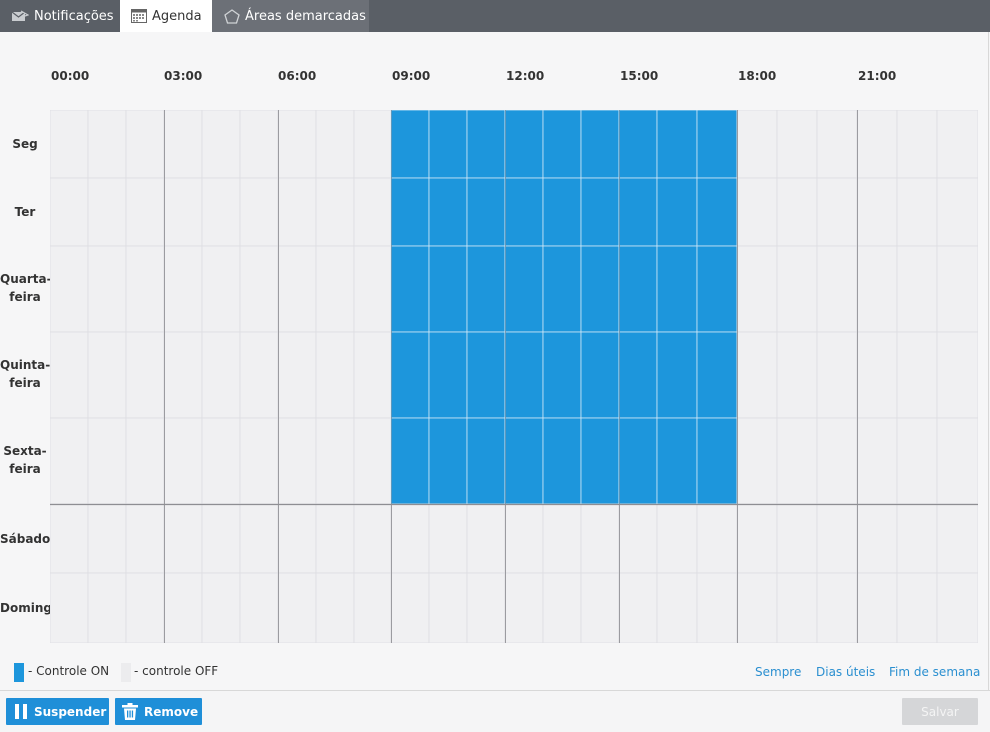 The height and width of the screenshot is (732, 990). Describe the element at coordinates (57, 711) in the screenshot. I see `suspend-button: Suspender` at that location.